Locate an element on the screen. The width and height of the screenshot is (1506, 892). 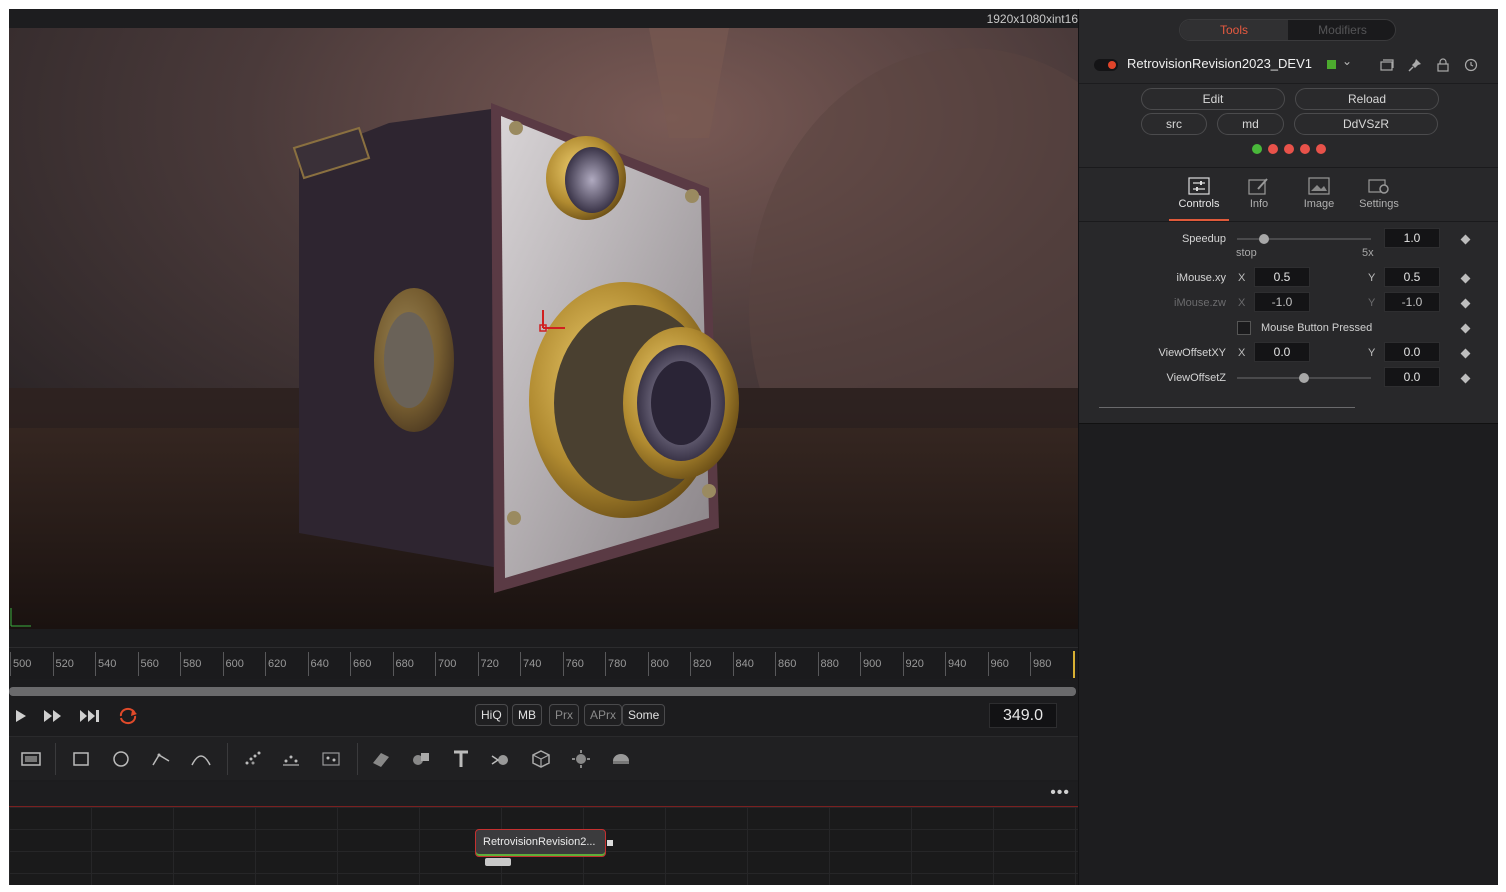
speedup-slider-handle is located at coordinates (1263, 239).